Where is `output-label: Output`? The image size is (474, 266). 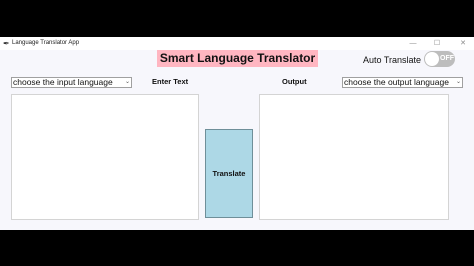
output-label: Output is located at coordinates (294, 81).